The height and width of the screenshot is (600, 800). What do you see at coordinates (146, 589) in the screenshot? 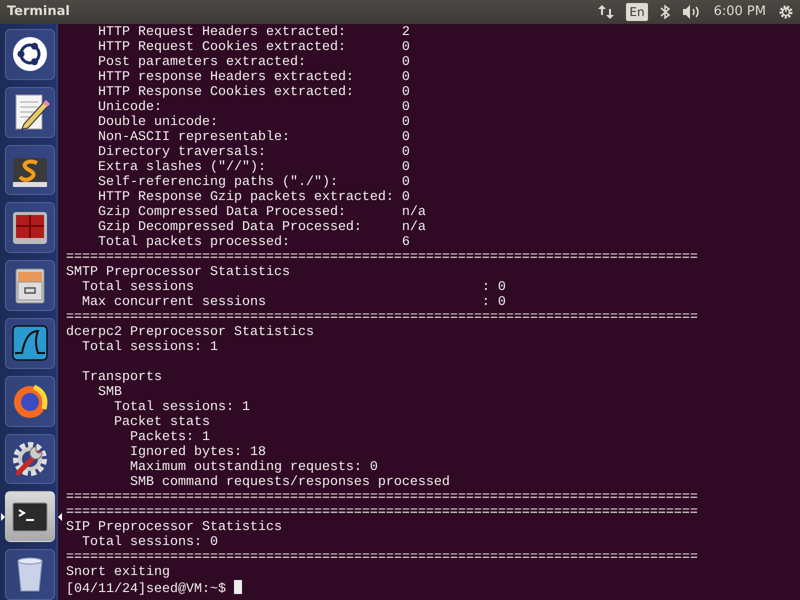
I see `shell-prompt: [04/11/24]seed@VM:~$` at bounding box center [146, 589].